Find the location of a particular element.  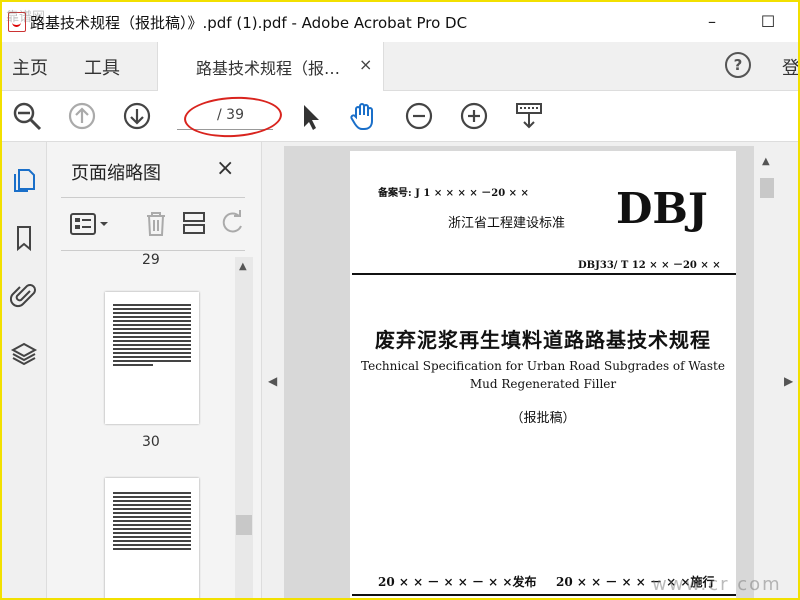

help-icon: ? is located at coordinates (738, 65).